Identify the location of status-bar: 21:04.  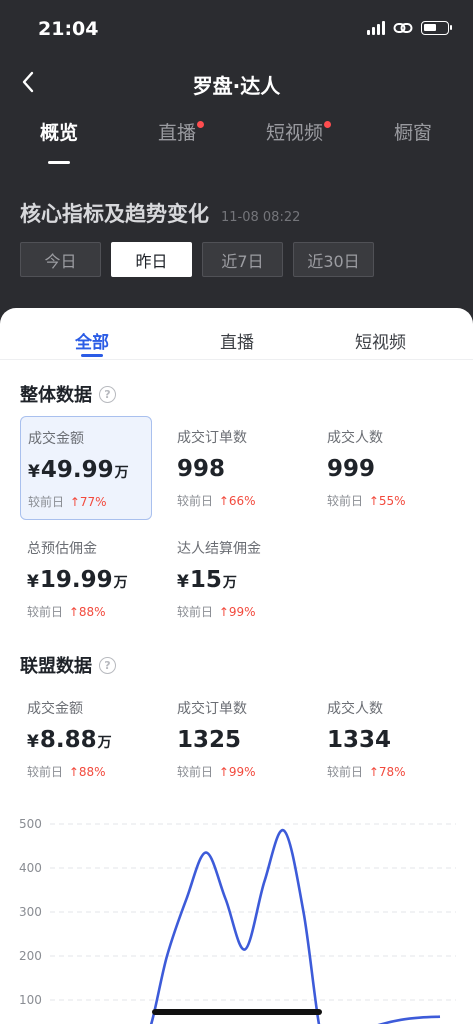
(236, 30).